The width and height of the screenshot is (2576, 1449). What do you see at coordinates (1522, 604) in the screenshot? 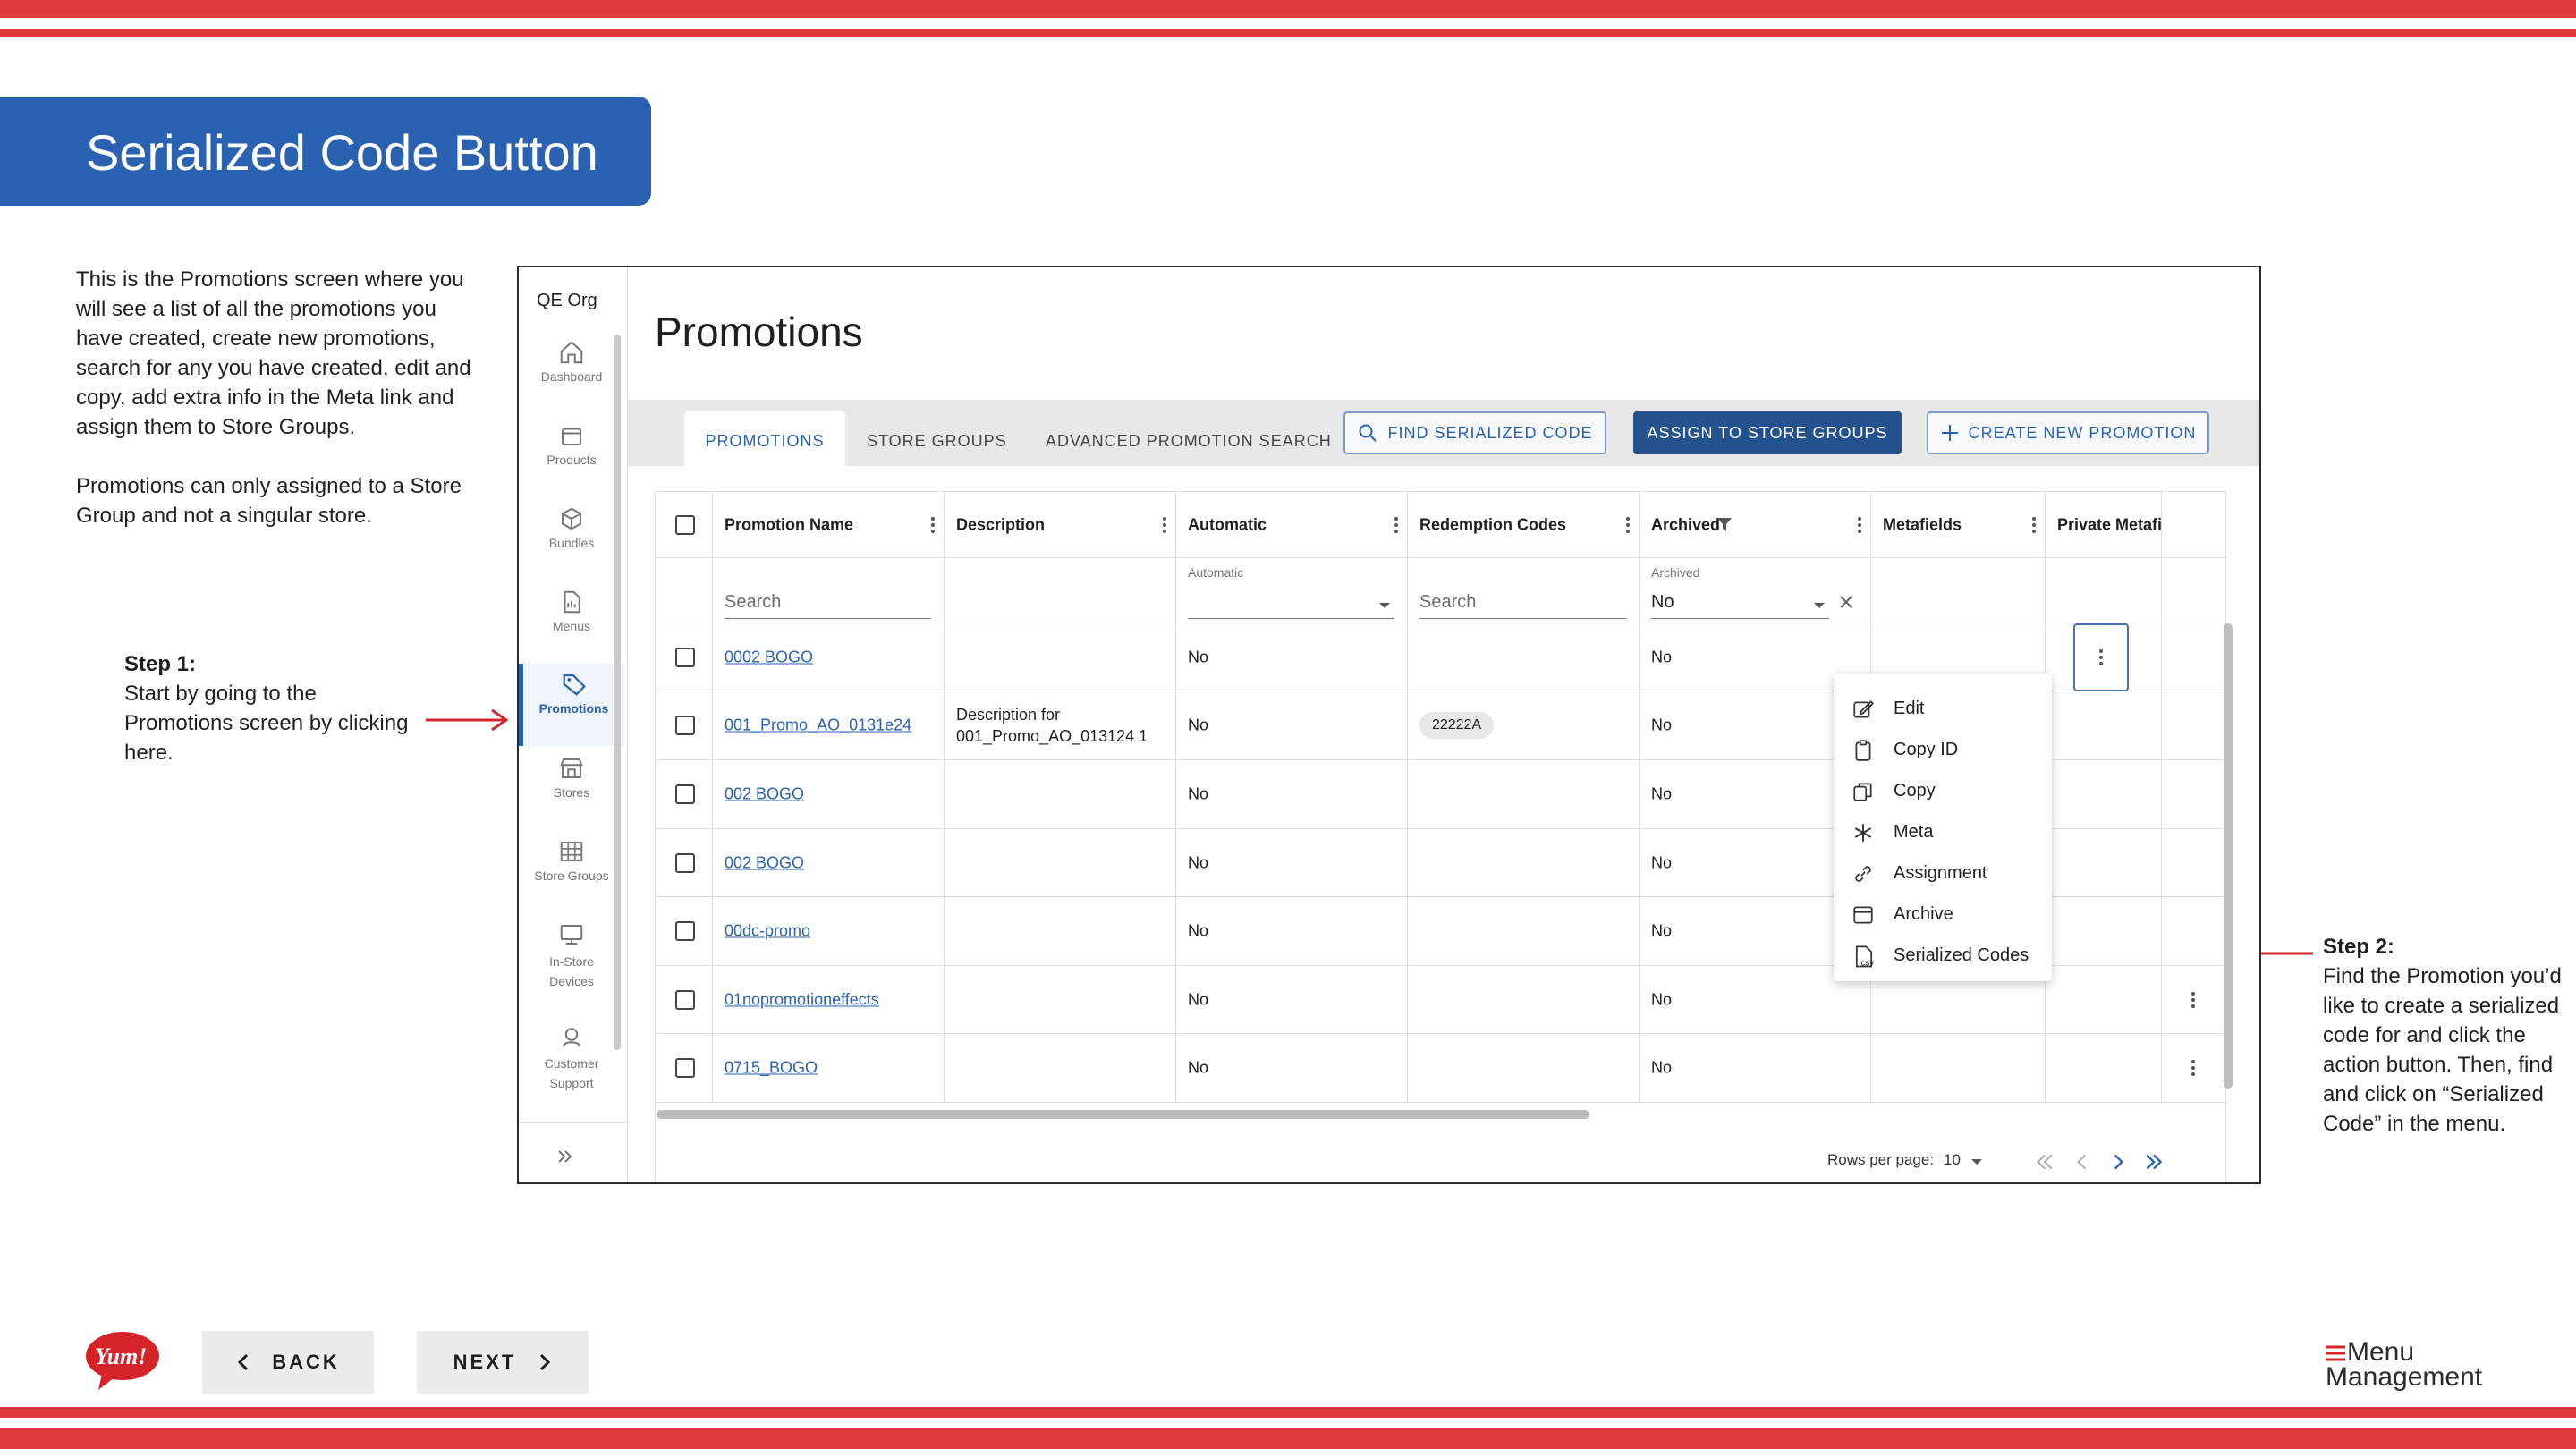
I see `redemption-codes-search-input: Search` at bounding box center [1522, 604].